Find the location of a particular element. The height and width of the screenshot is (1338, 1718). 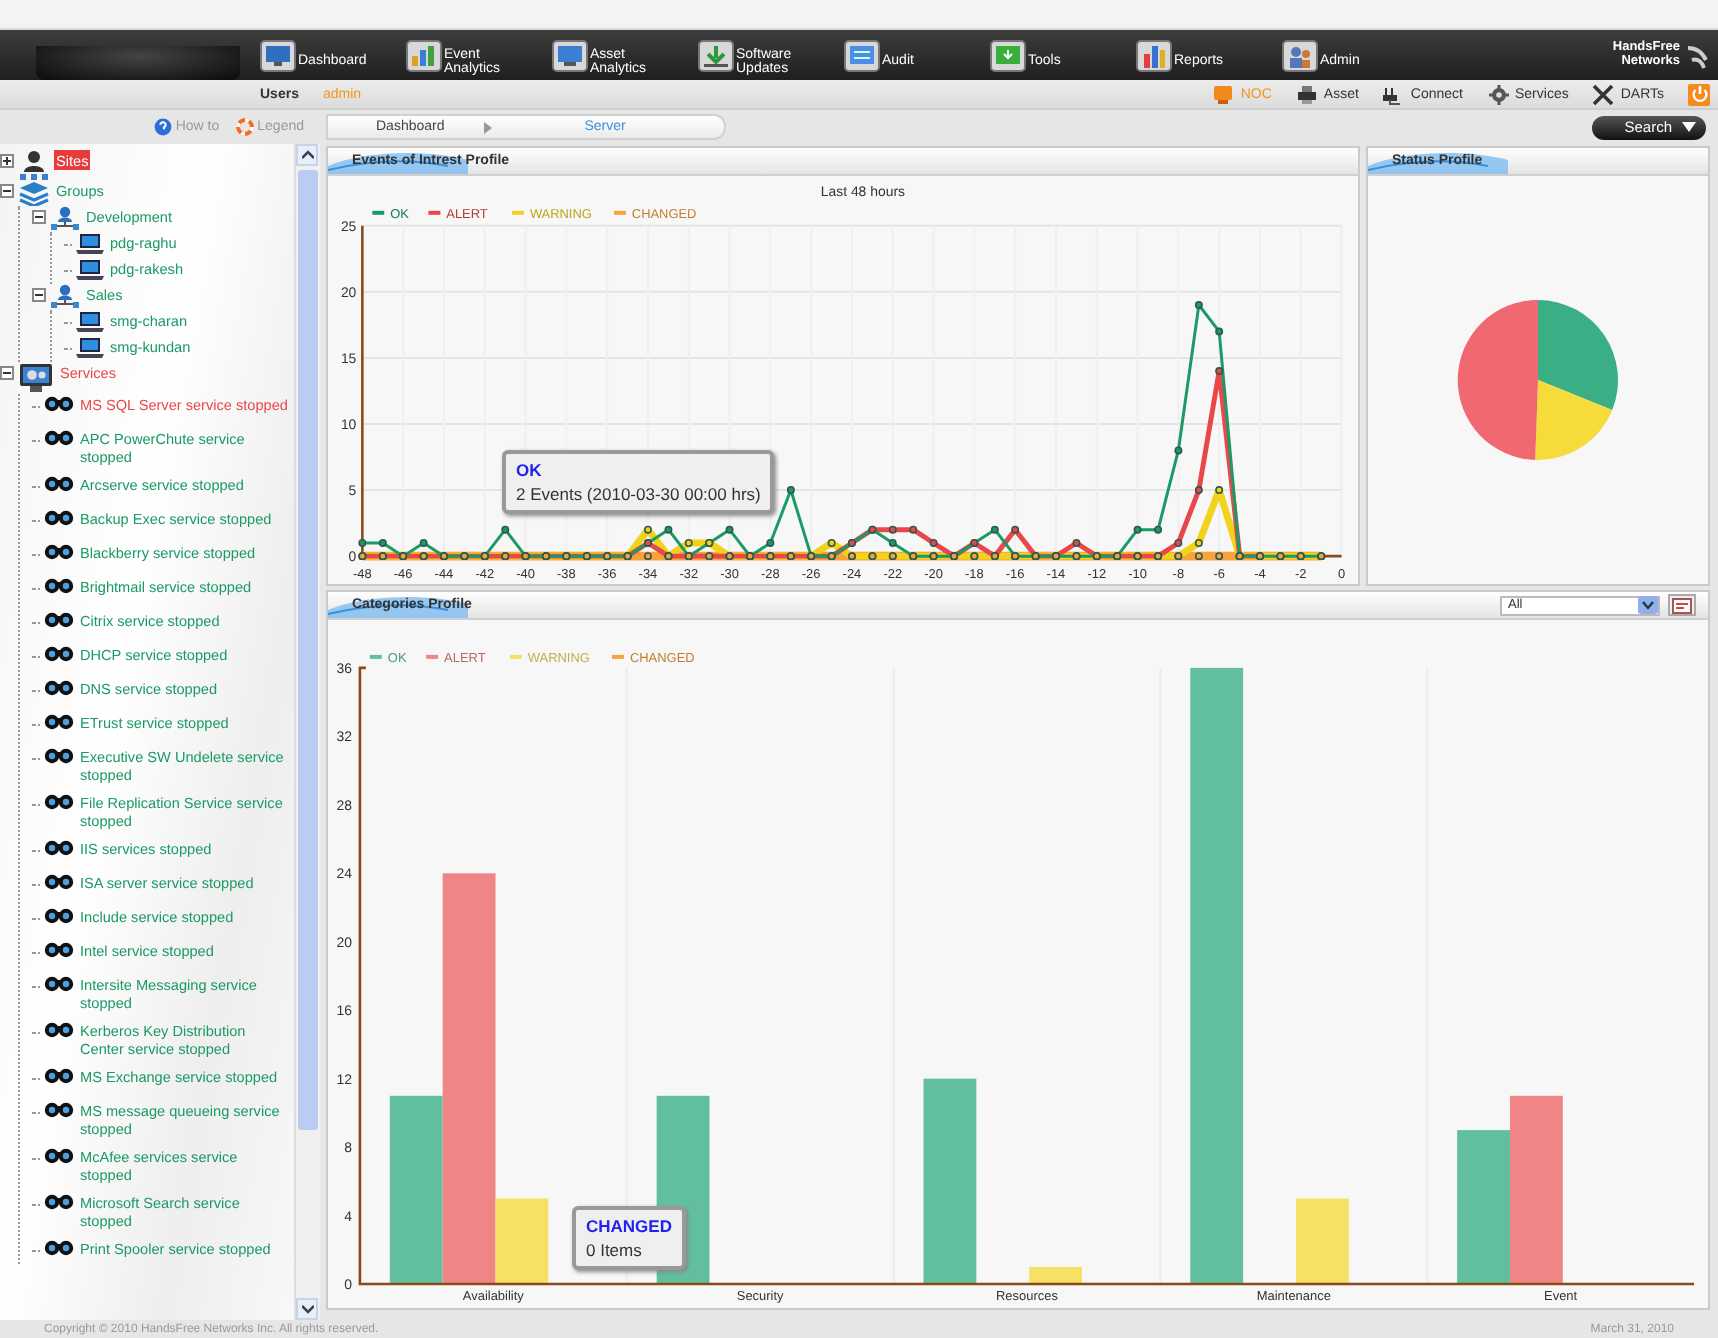

download-icon is located at coordinates (716, 55).